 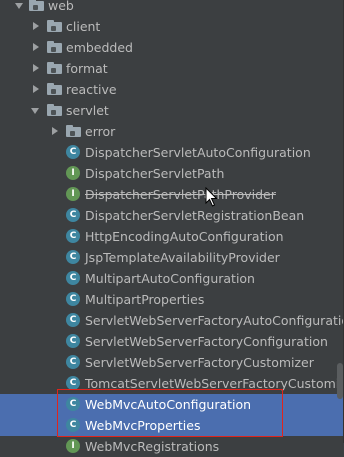 What do you see at coordinates (180, 194) in the screenshot?
I see `tree-item-label: DispatcherServletPathProvider` at bounding box center [180, 194].